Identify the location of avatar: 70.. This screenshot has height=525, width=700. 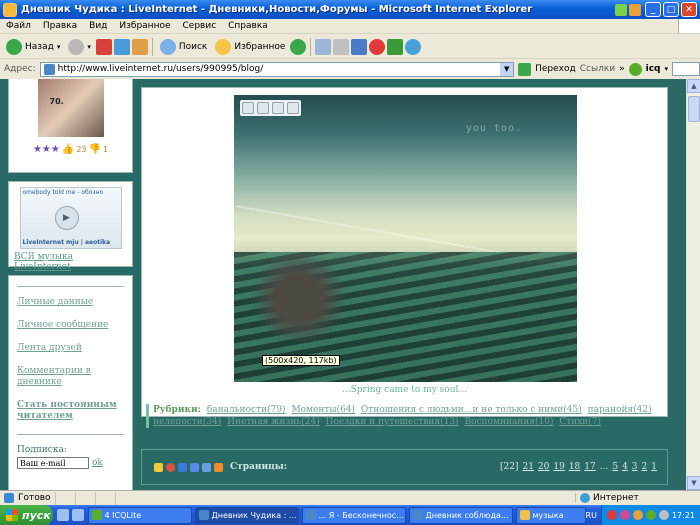
(70, 108).